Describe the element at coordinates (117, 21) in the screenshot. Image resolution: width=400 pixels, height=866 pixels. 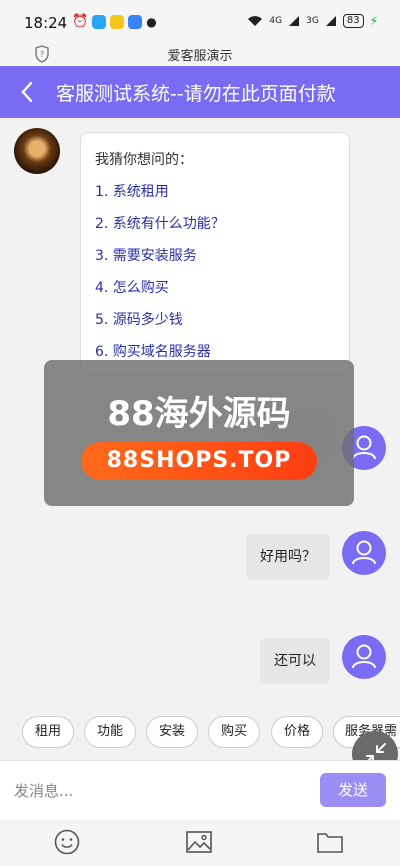
I see `message-app-icon` at that location.